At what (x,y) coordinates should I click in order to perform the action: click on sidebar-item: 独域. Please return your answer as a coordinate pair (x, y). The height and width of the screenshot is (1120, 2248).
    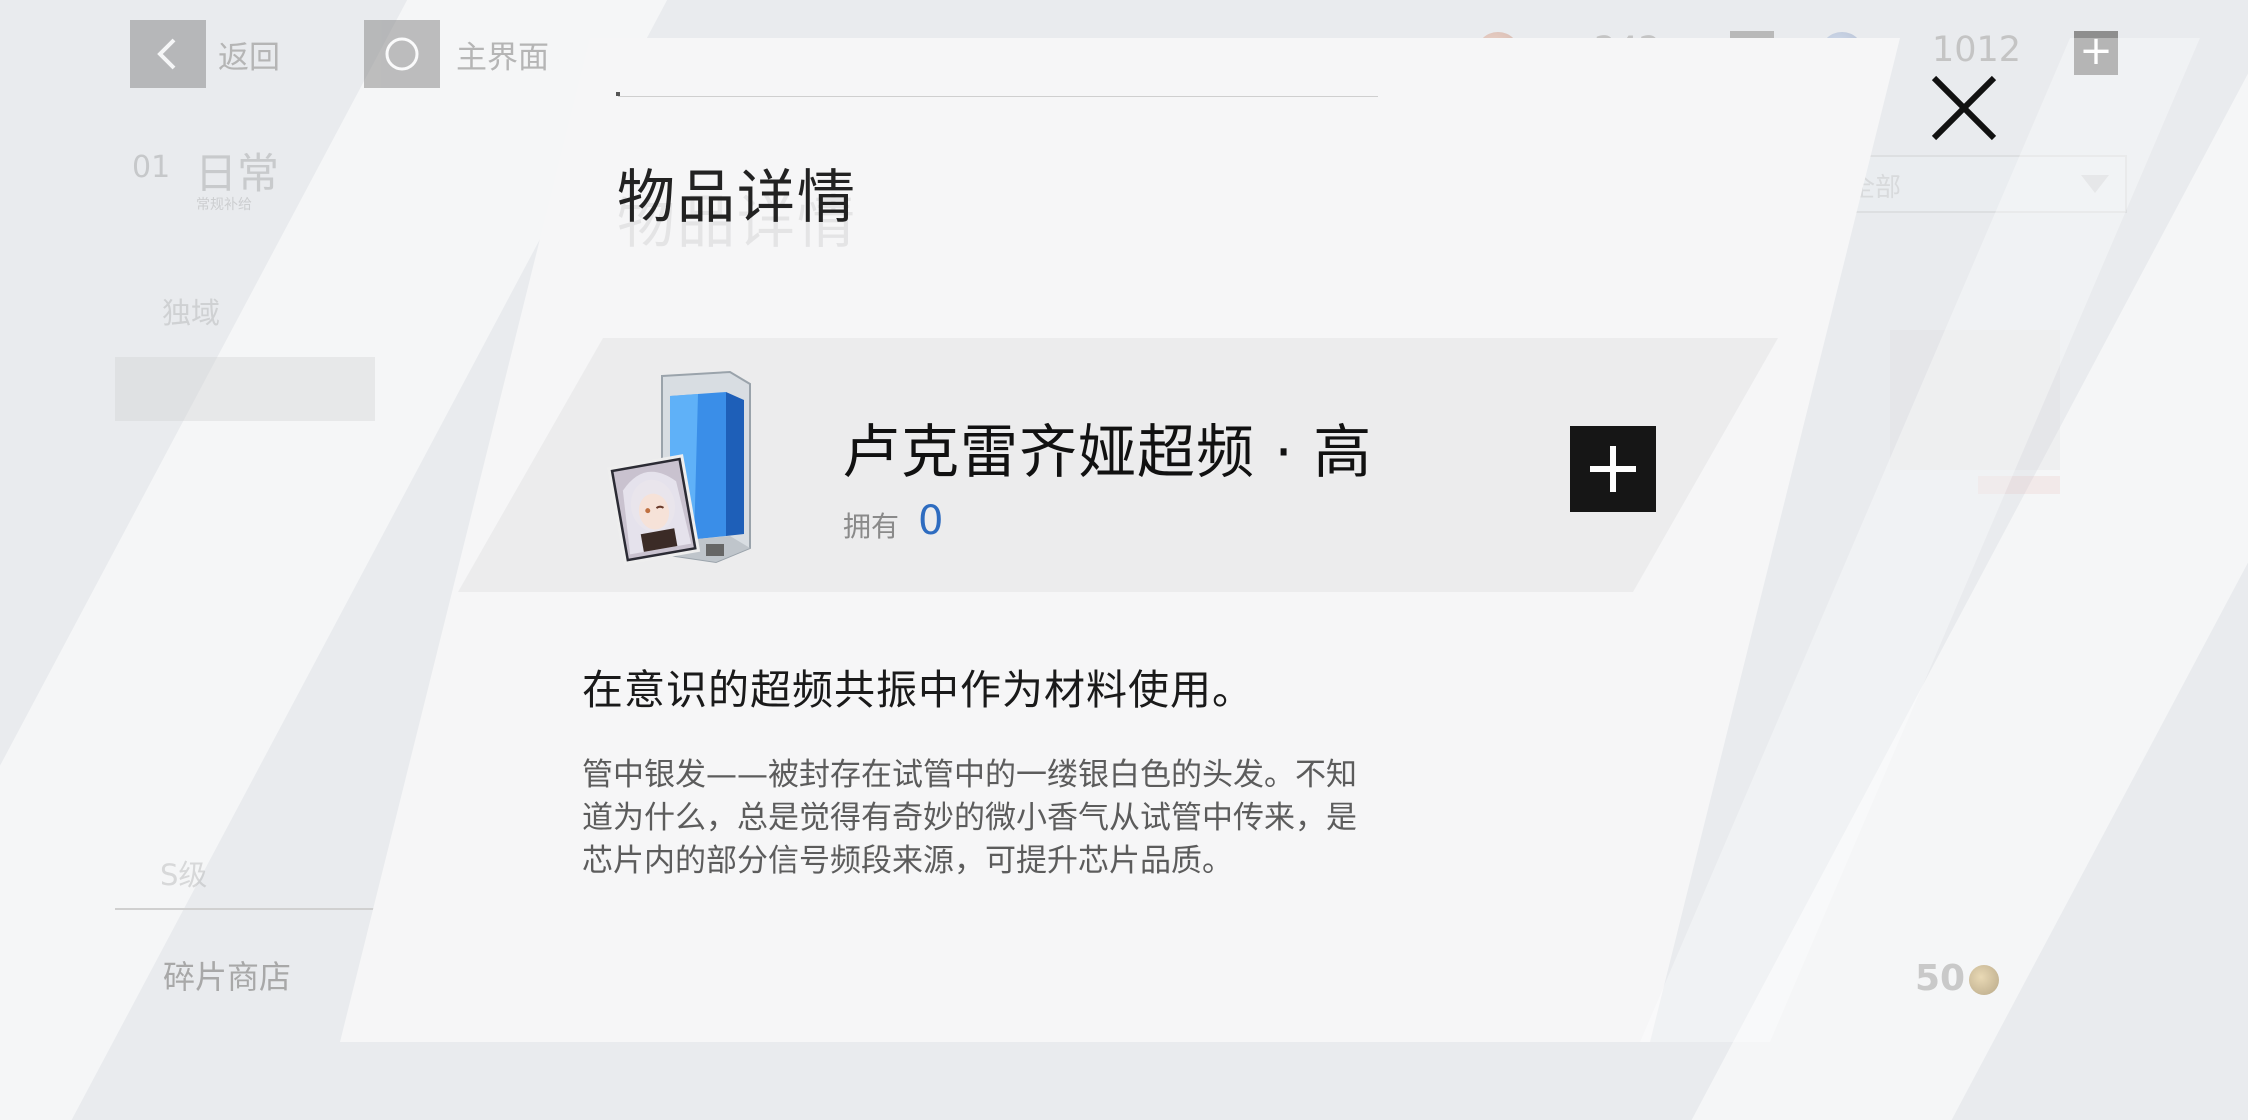
    Looking at the image, I should click on (191, 311).